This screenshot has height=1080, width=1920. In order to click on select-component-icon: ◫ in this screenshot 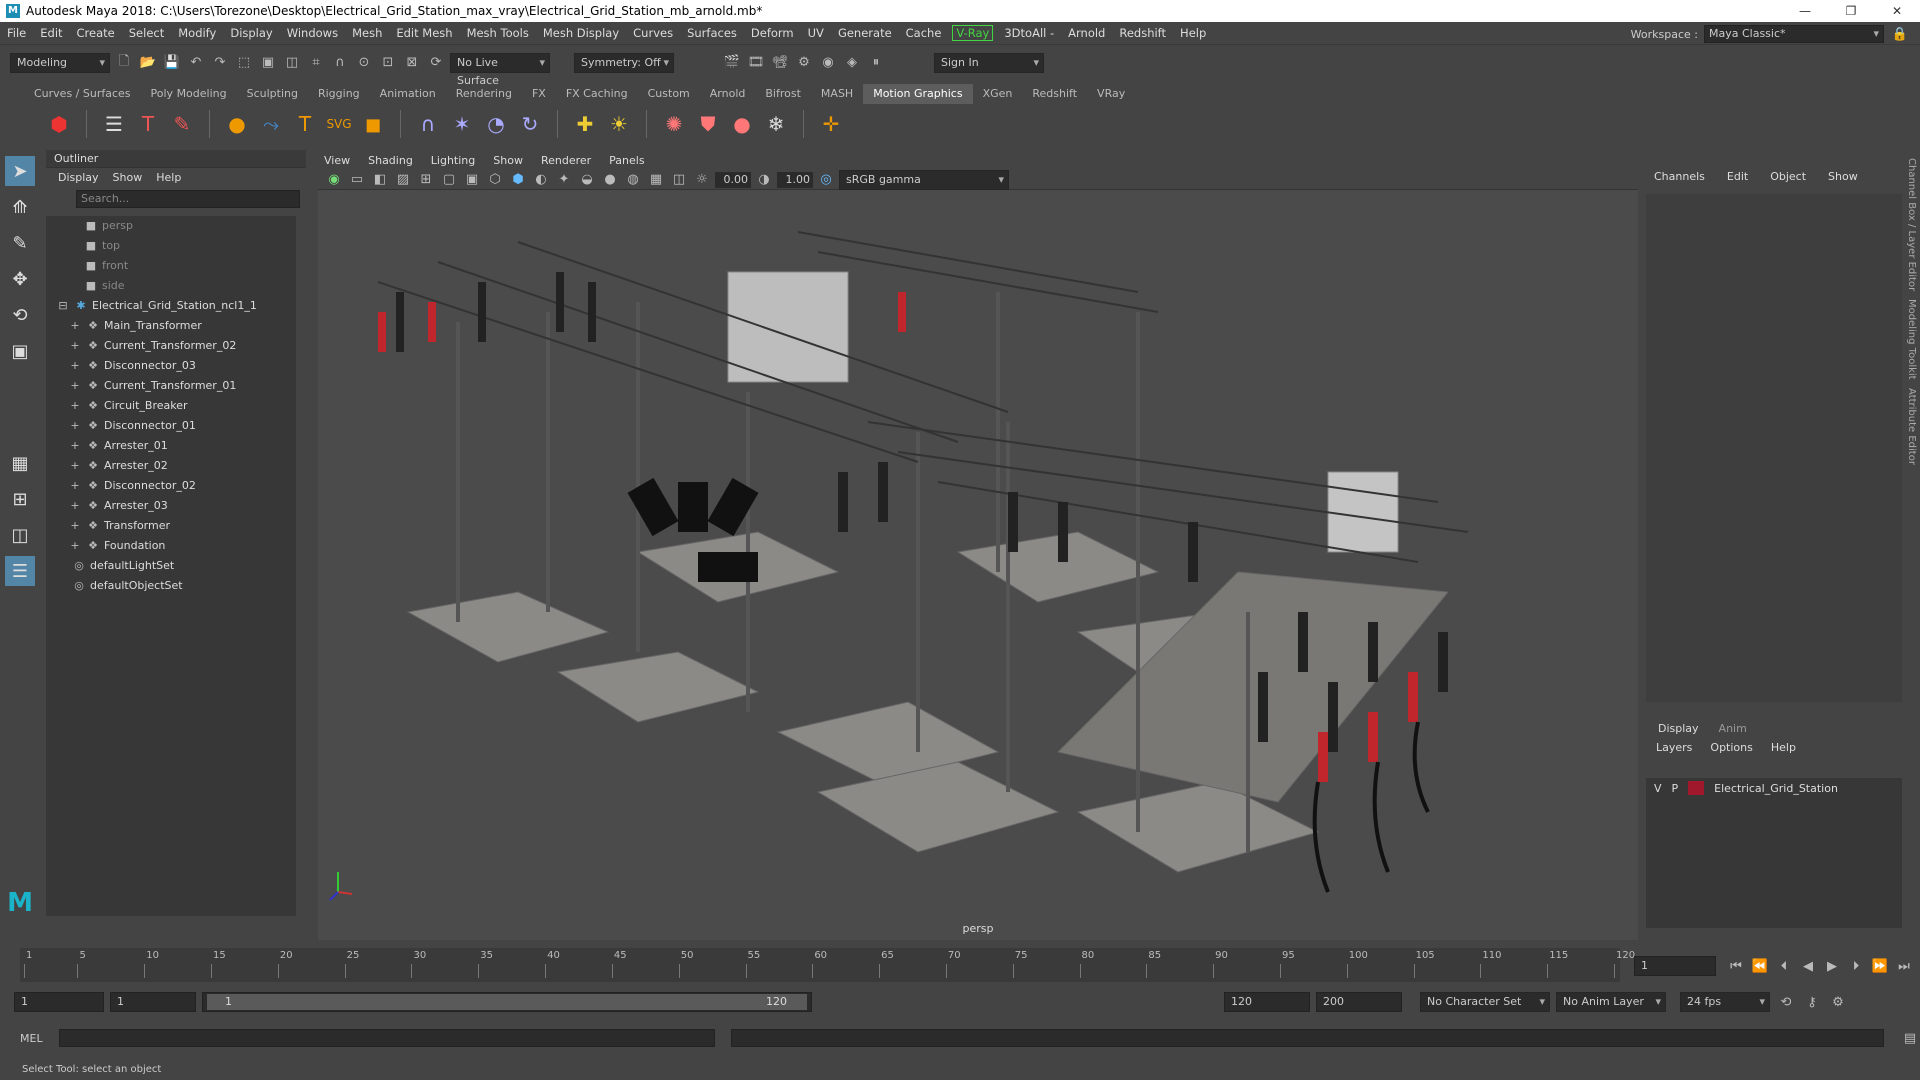, I will do `click(292, 63)`.